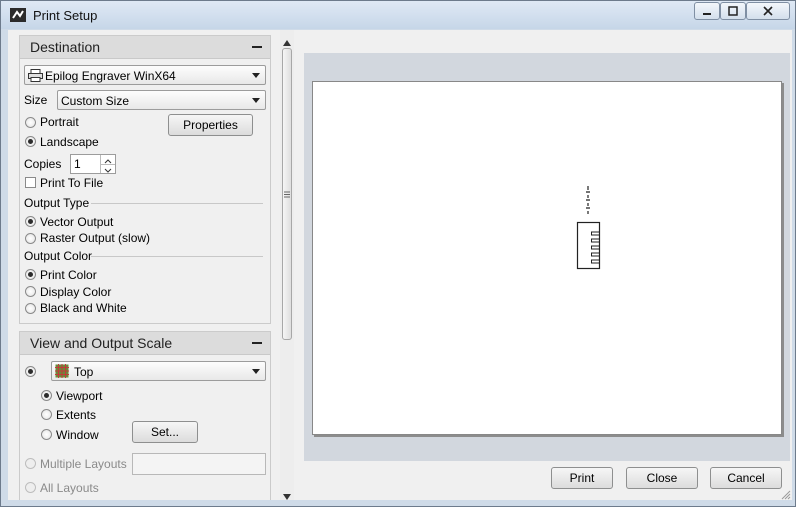 The height and width of the screenshot is (509, 798). What do you see at coordinates (588, 228) in the screenshot?
I see `preview-drawing` at bounding box center [588, 228].